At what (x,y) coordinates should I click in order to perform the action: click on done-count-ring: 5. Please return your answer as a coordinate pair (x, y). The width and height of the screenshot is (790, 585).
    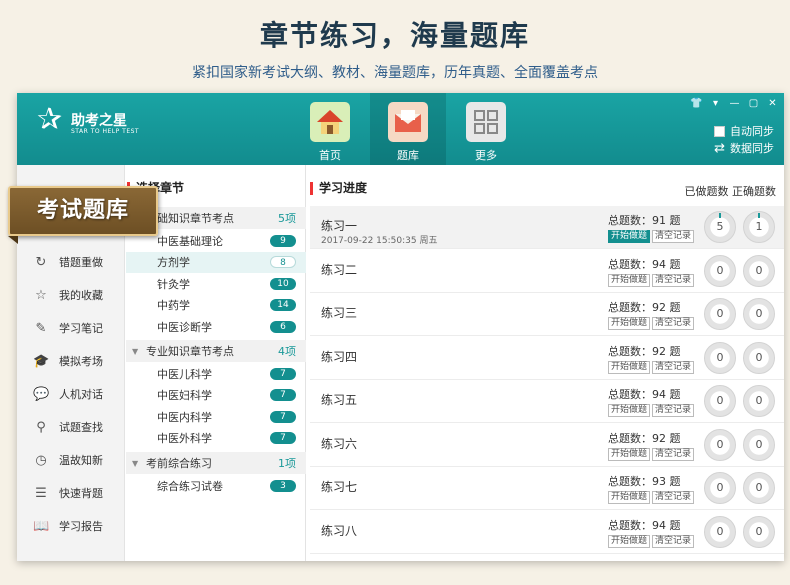
    Looking at the image, I should click on (720, 227).